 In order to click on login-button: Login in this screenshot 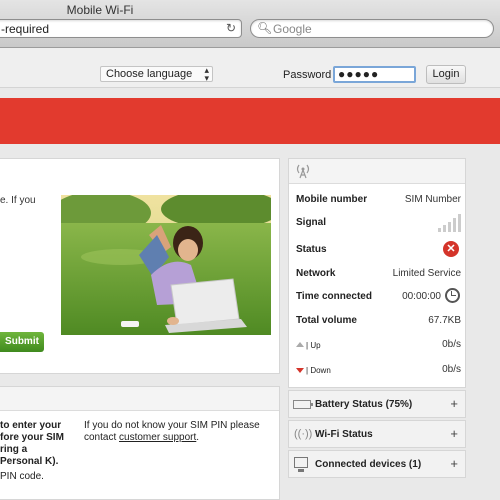, I will do `click(446, 74)`.